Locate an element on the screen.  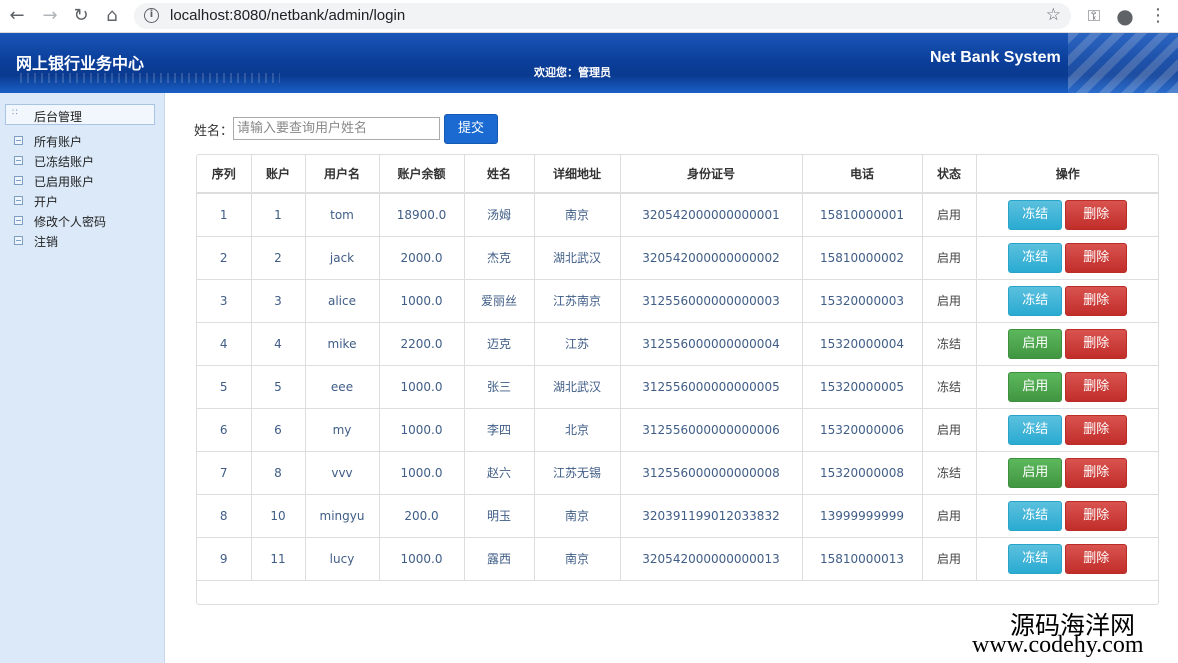
cell-balance: 2200.0 is located at coordinates (422, 344).